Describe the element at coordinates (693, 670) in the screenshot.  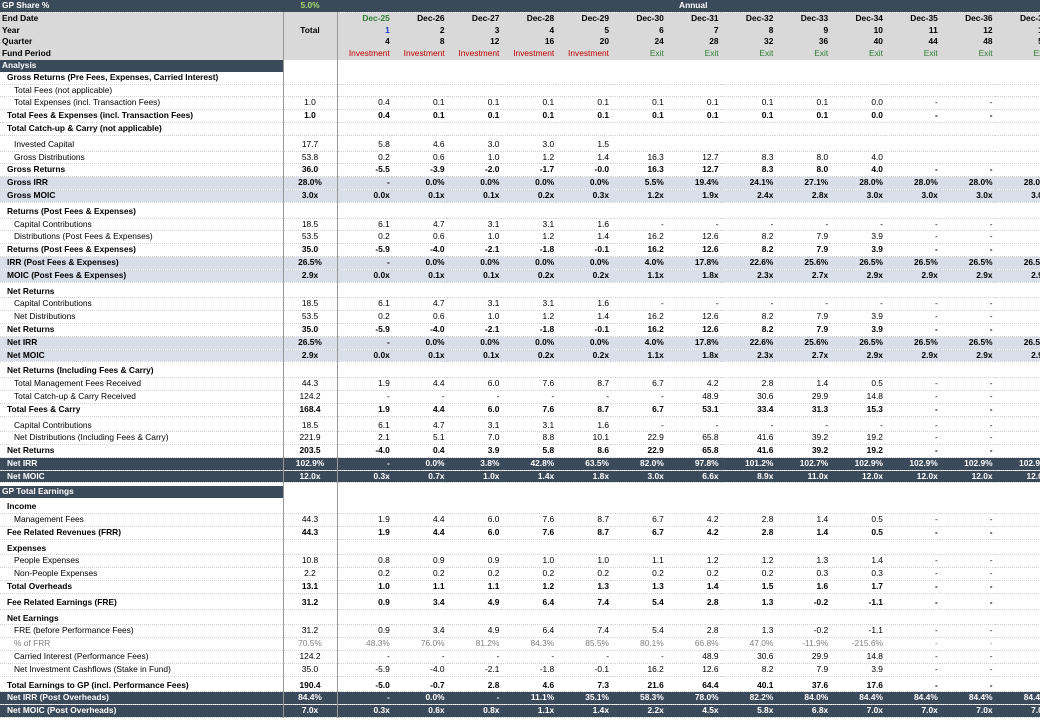
I see `value-cell: 12.6` at that location.